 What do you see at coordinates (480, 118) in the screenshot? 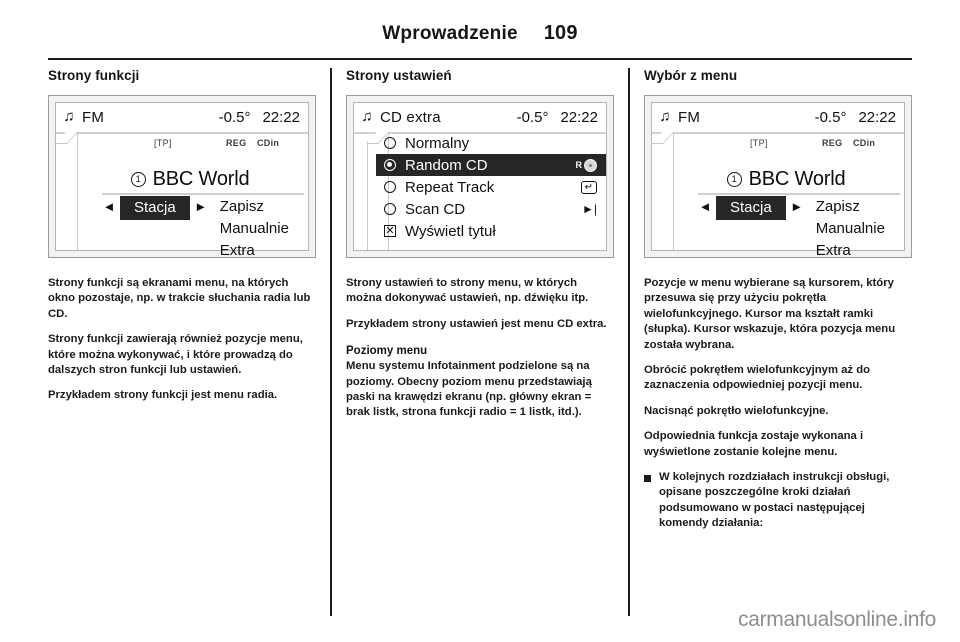
I see `display-status-bar: ♫ CD extra -0.5° 22:22` at bounding box center [480, 118].